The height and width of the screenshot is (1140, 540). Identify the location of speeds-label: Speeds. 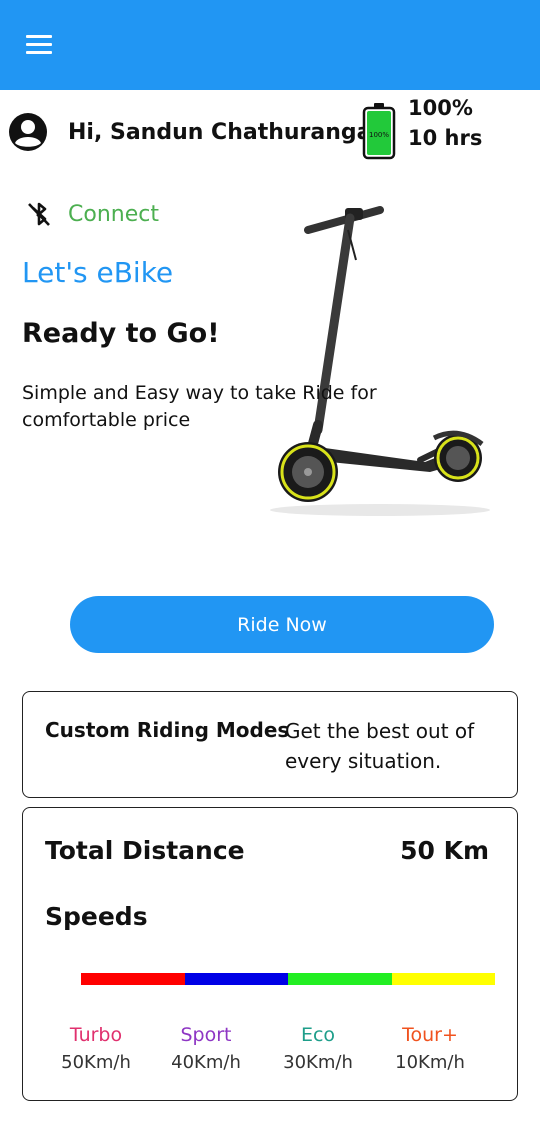
(96, 916).